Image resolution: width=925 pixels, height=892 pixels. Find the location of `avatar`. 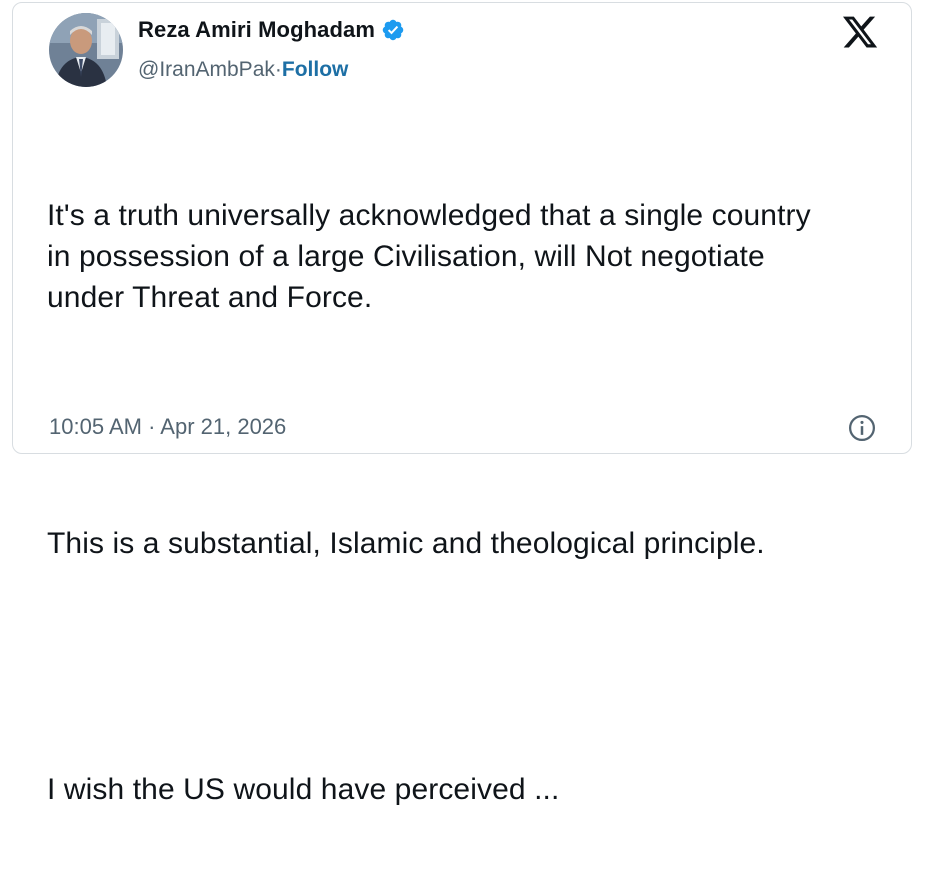

avatar is located at coordinates (86, 50).